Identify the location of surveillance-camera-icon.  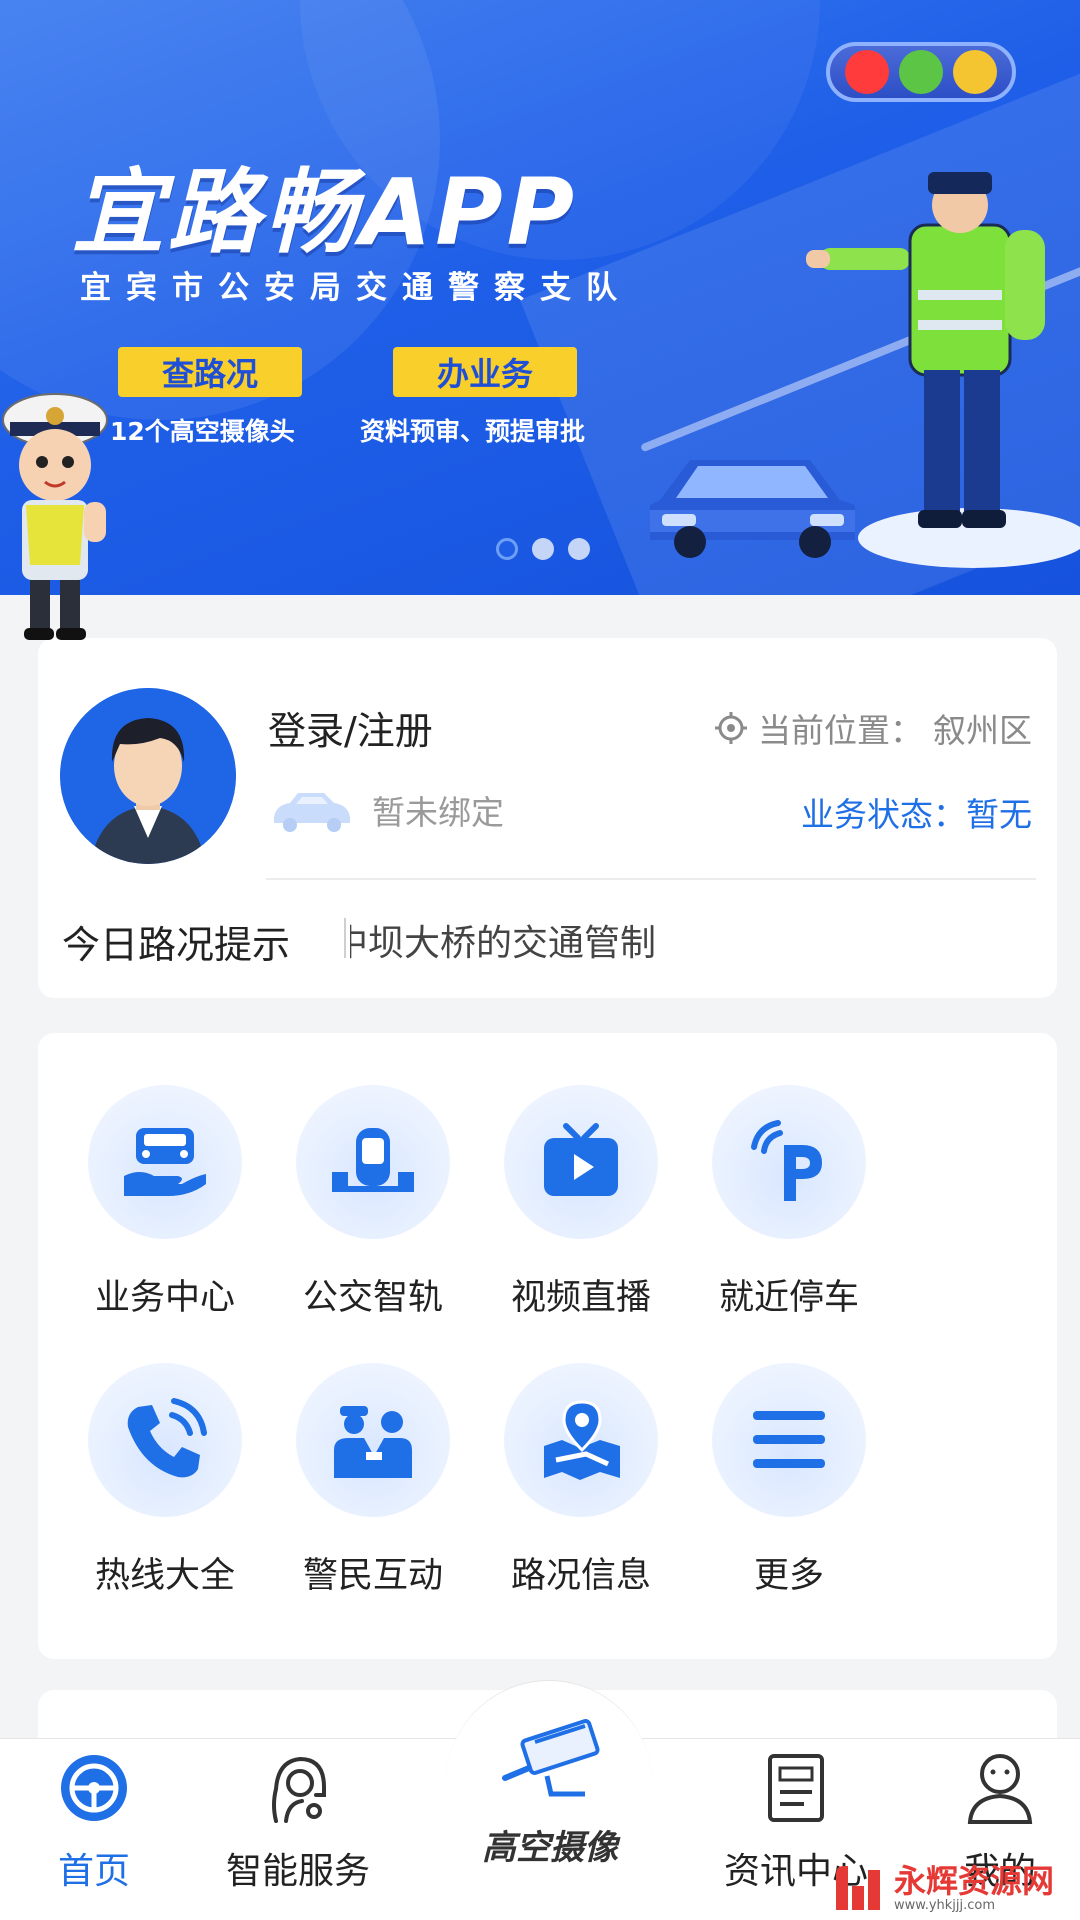
(551, 1758).